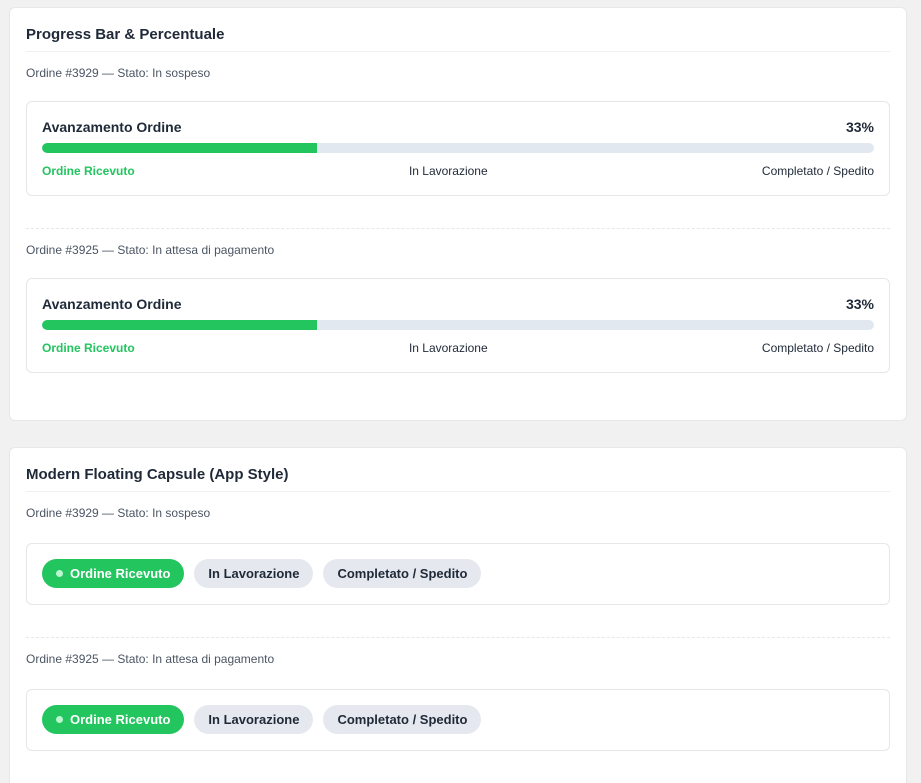 This screenshot has height=783, width=921. What do you see at coordinates (458, 38) in the screenshot?
I see `section-title: Progress Bar & Percentuale` at bounding box center [458, 38].